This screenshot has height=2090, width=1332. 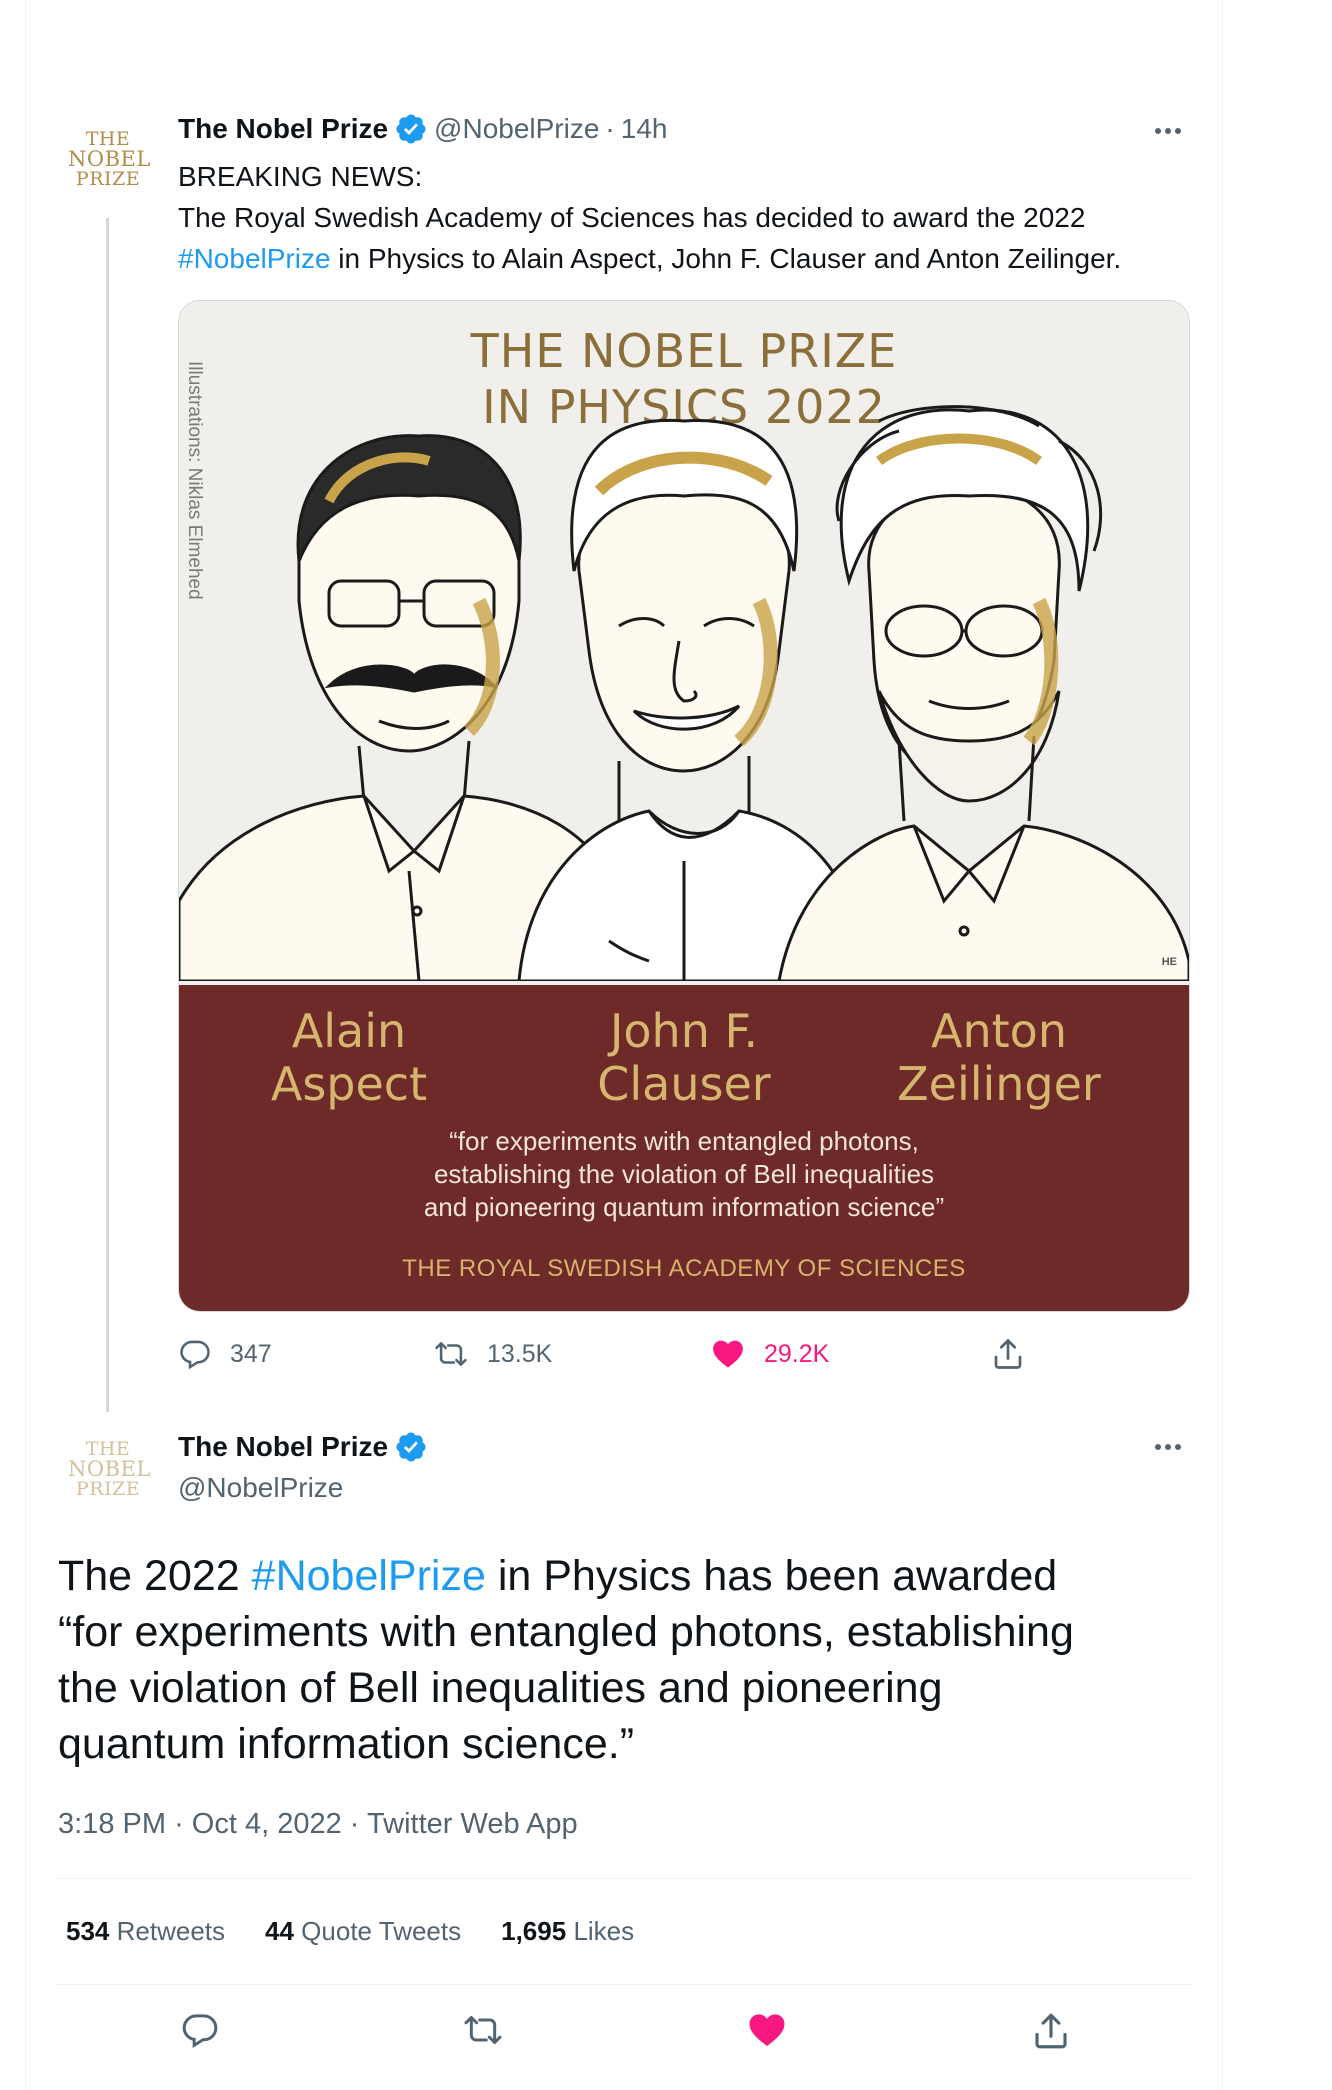 What do you see at coordinates (112, 1824) in the screenshot?
I see `tweet-time: 3:18 PM` at bounding box center [112, 1824].